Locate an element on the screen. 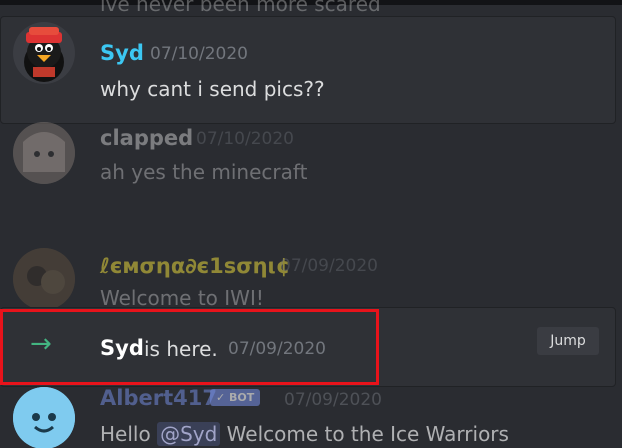  avatar-albert417 is located at coordinates (44, 417).